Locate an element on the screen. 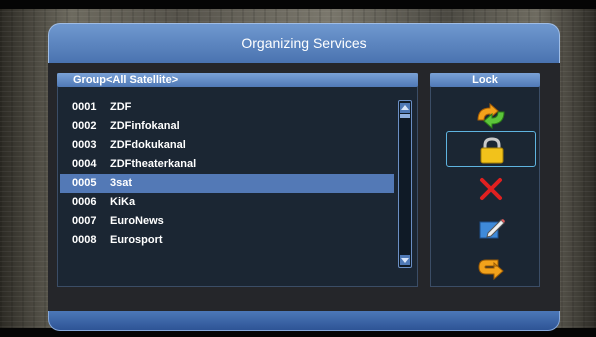 Image resolution: width=596 pixels, height=337 pixels. service-row: 0002 ZDFinfokanal is located at coordinates (227, 126).